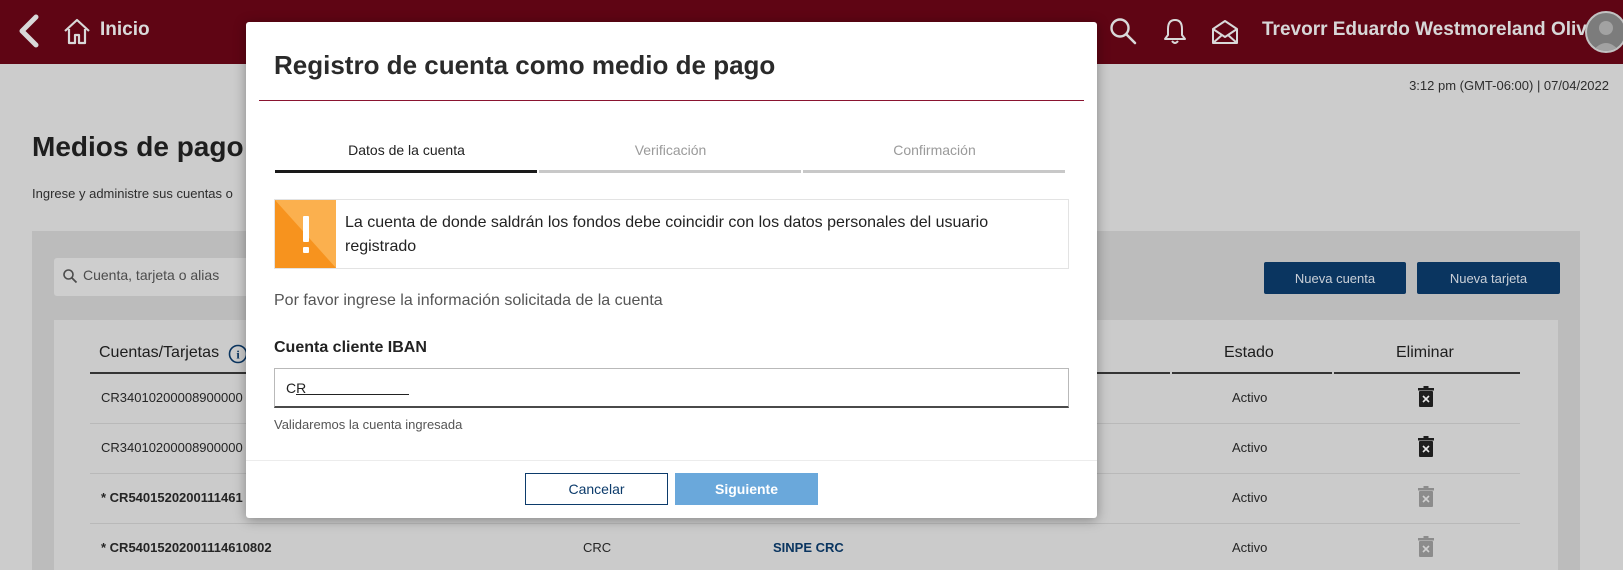  What do you see at coordinates (352, 394) in the screenshot?
I see `input-mask-underline` at bounding box center [352, 394].